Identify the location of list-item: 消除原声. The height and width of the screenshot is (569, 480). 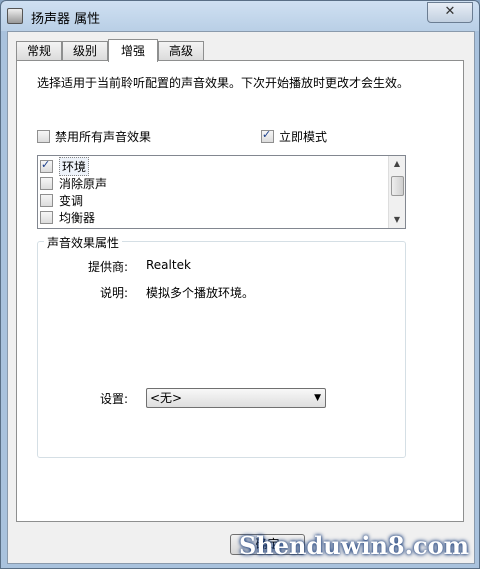
(73, 183).